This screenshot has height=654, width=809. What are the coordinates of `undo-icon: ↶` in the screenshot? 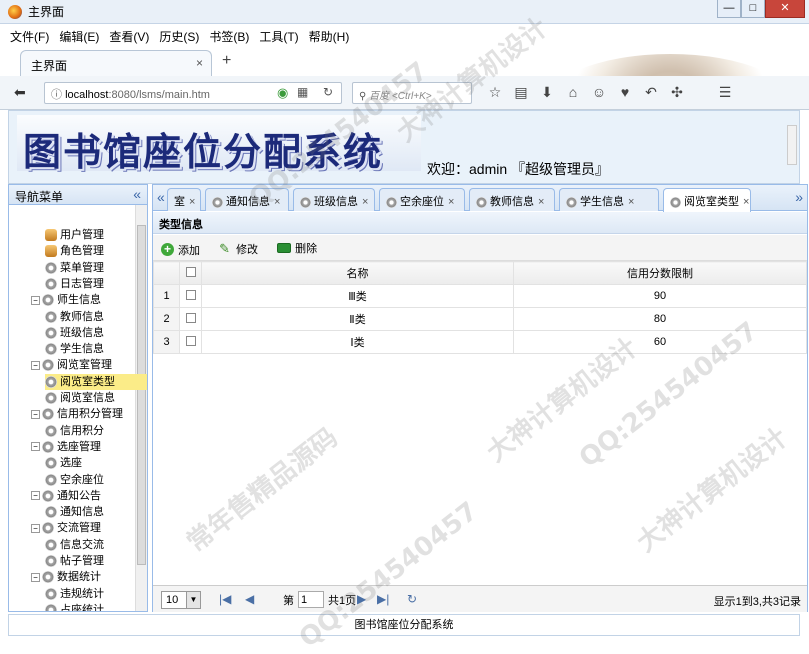 It's located at (651, 92).